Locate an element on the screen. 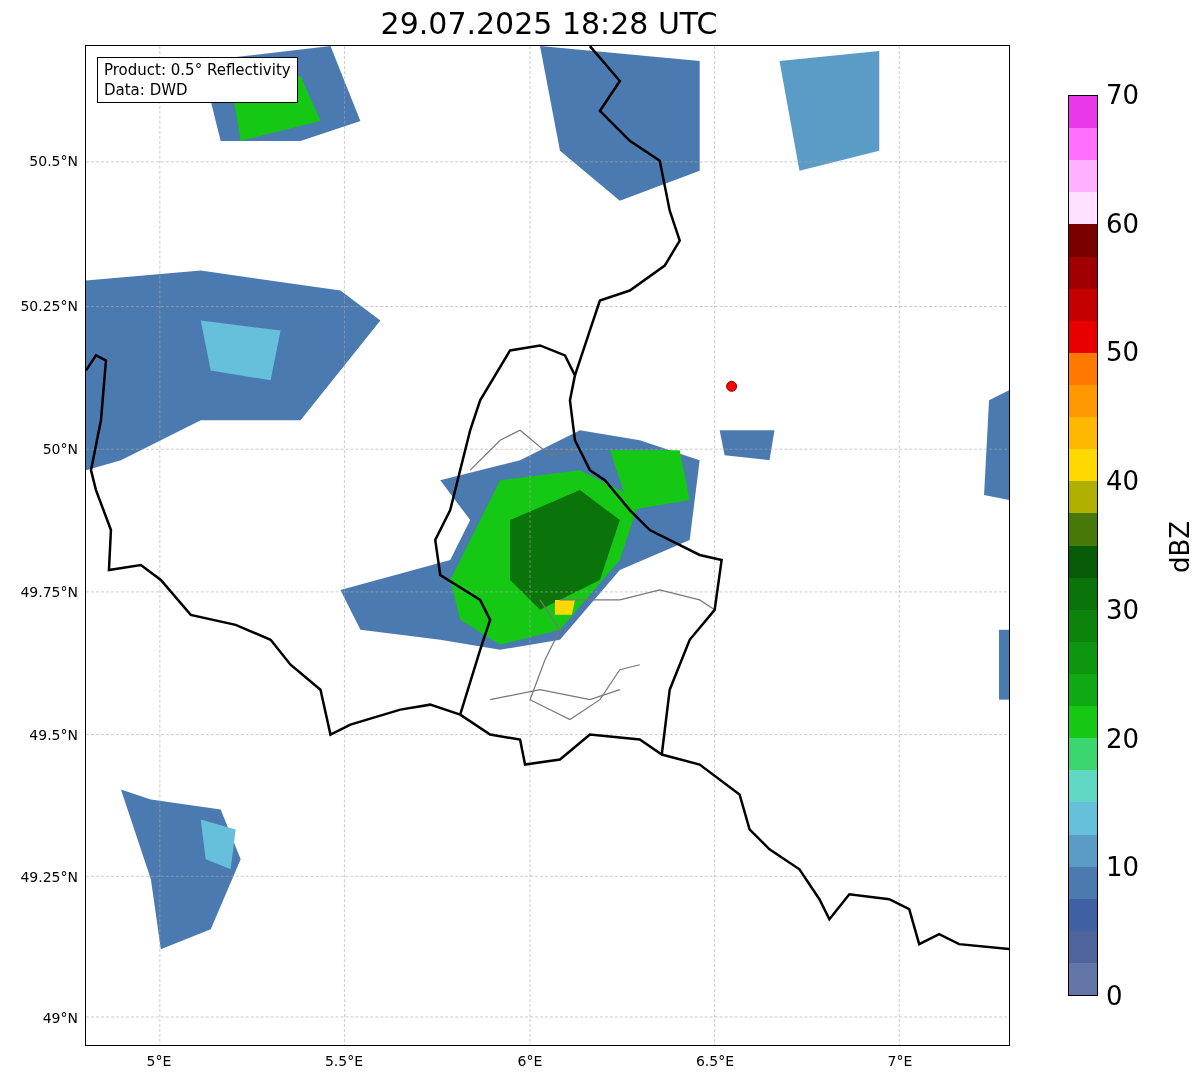  y-tick-label: 49.75°N is located at coordinates (49, 592).